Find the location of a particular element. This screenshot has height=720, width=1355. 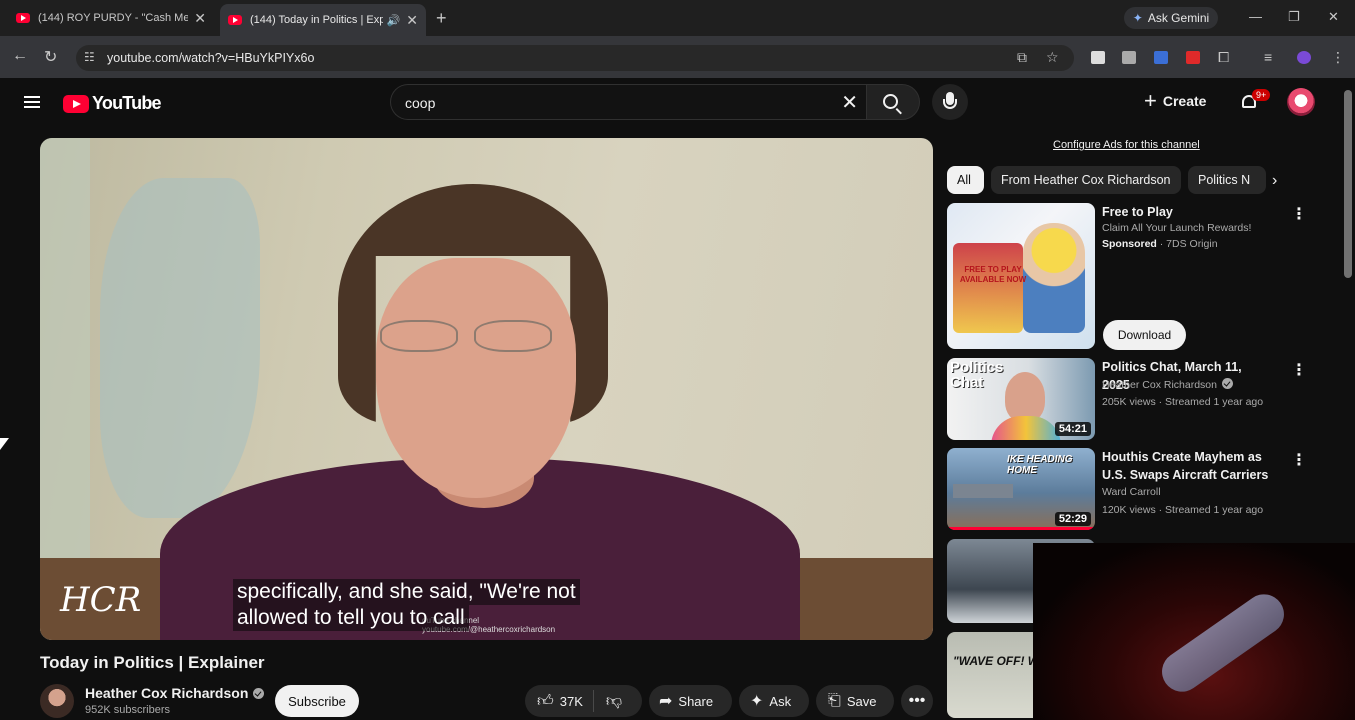

ask-gemini-button: ✦ Ask Gemini is located at coordinates (1171, 18).